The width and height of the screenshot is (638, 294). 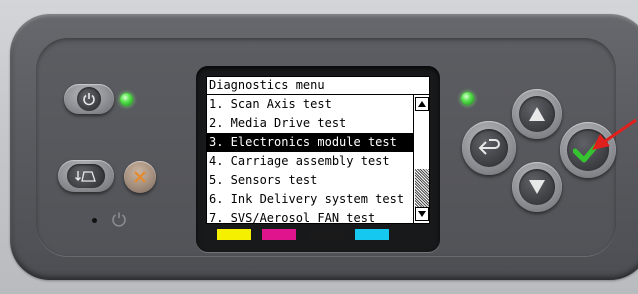 I want to click on form-feed-icon, so click(x=85, y=176).